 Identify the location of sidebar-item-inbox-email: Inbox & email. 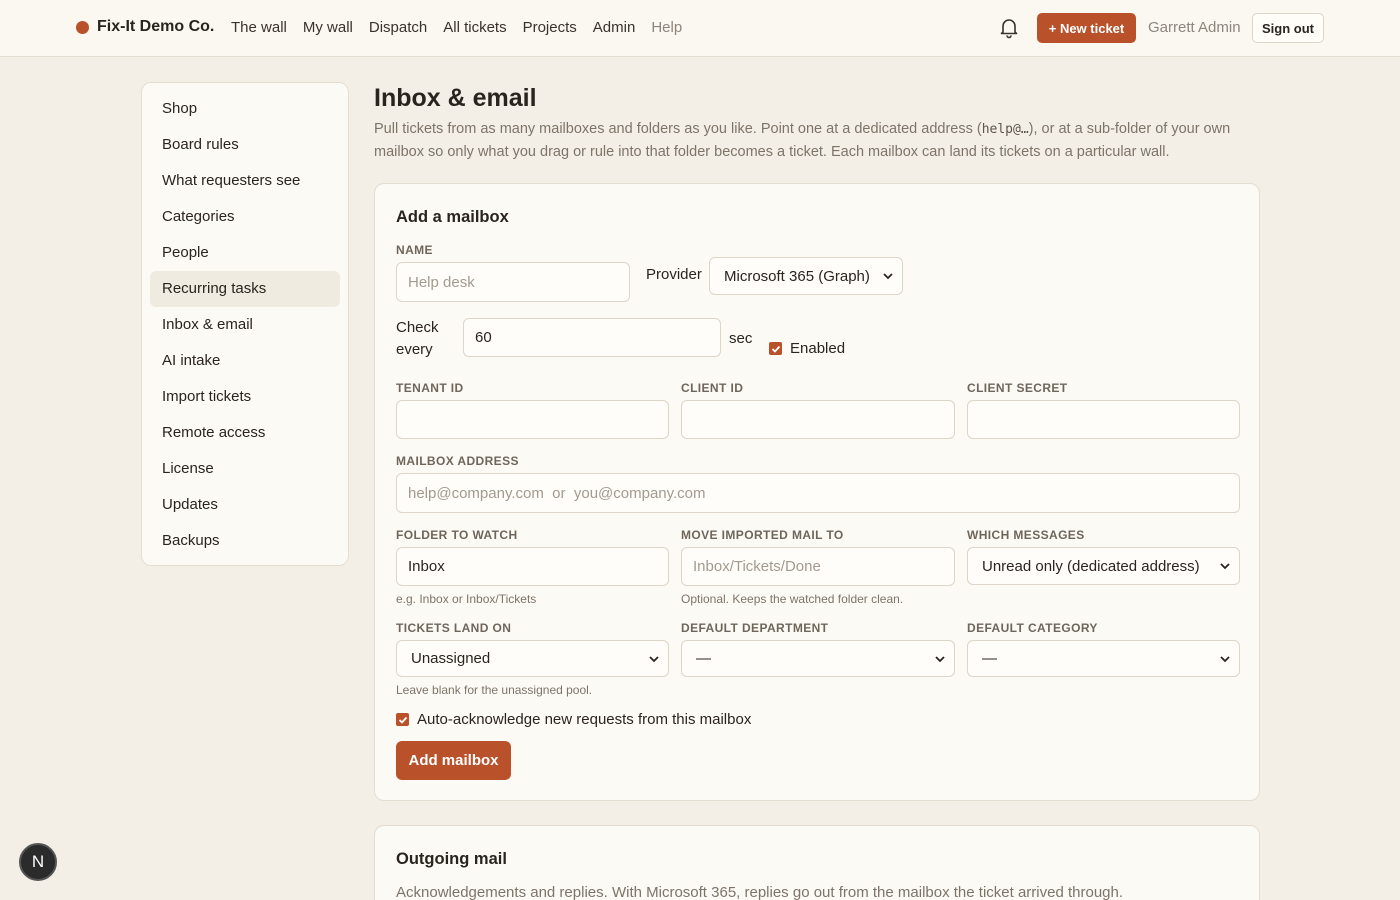
(245, 325).